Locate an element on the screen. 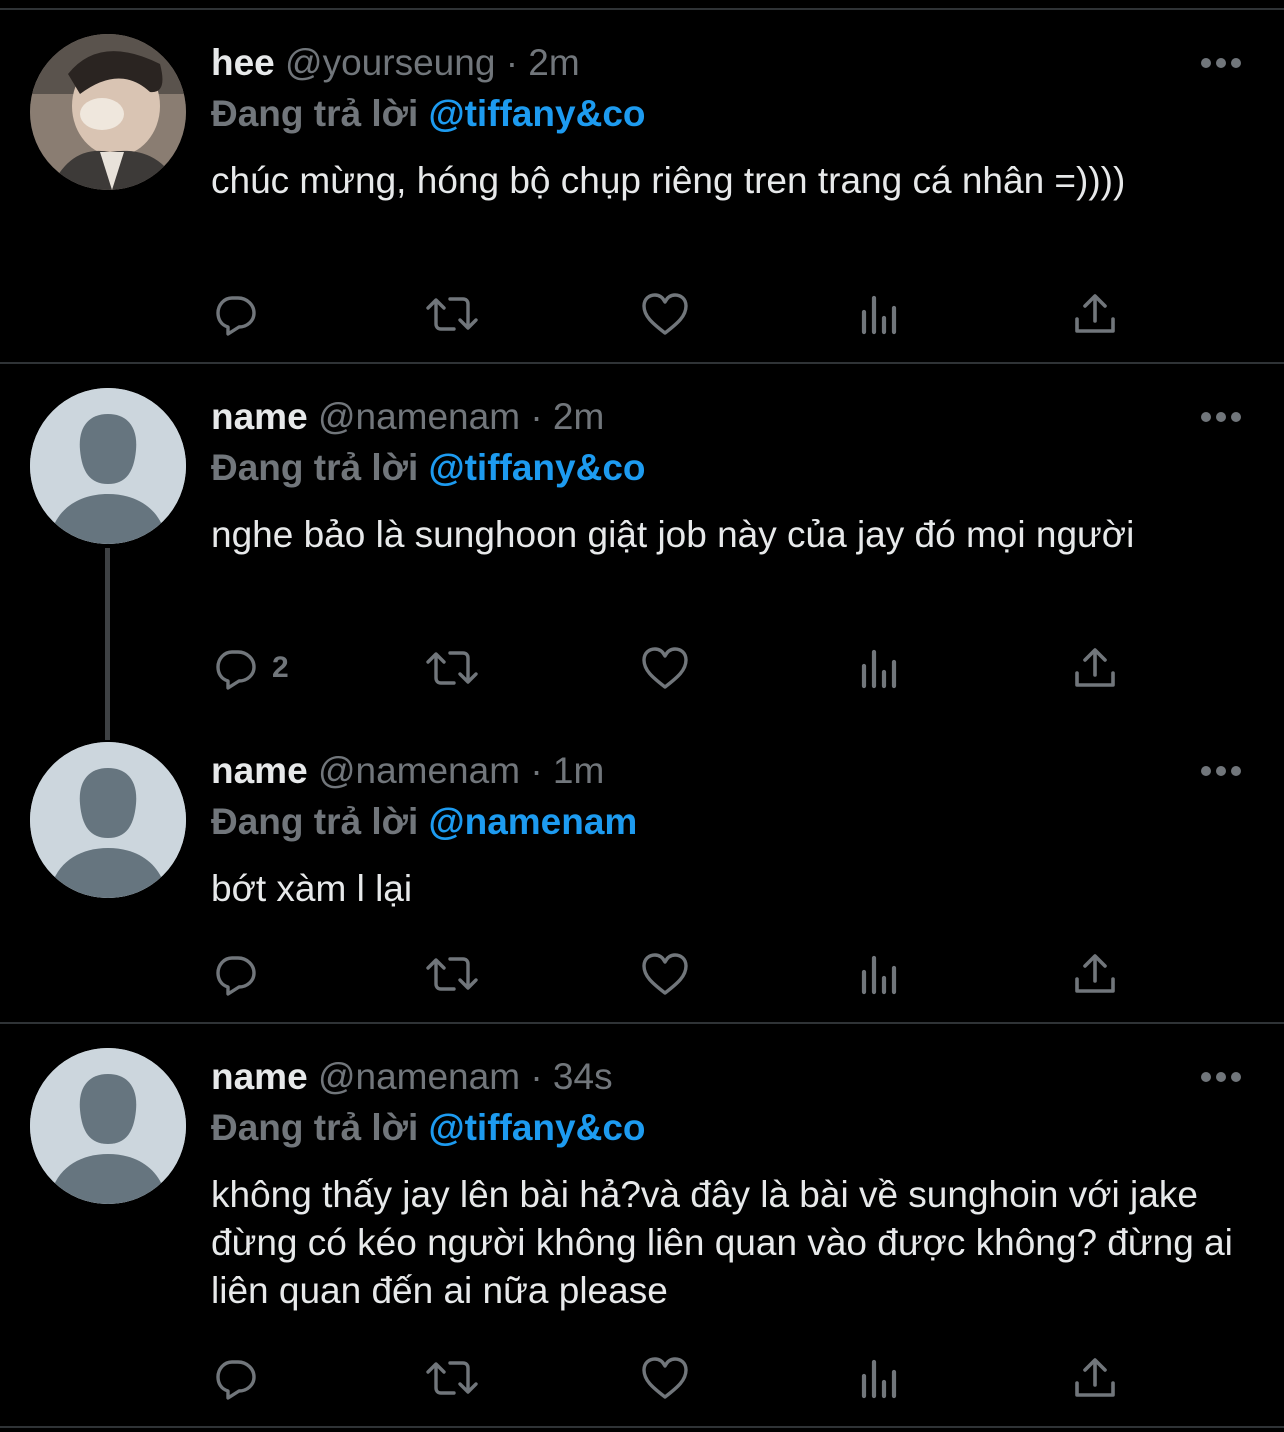  display-name: hee is located at coordinates (243, 62).